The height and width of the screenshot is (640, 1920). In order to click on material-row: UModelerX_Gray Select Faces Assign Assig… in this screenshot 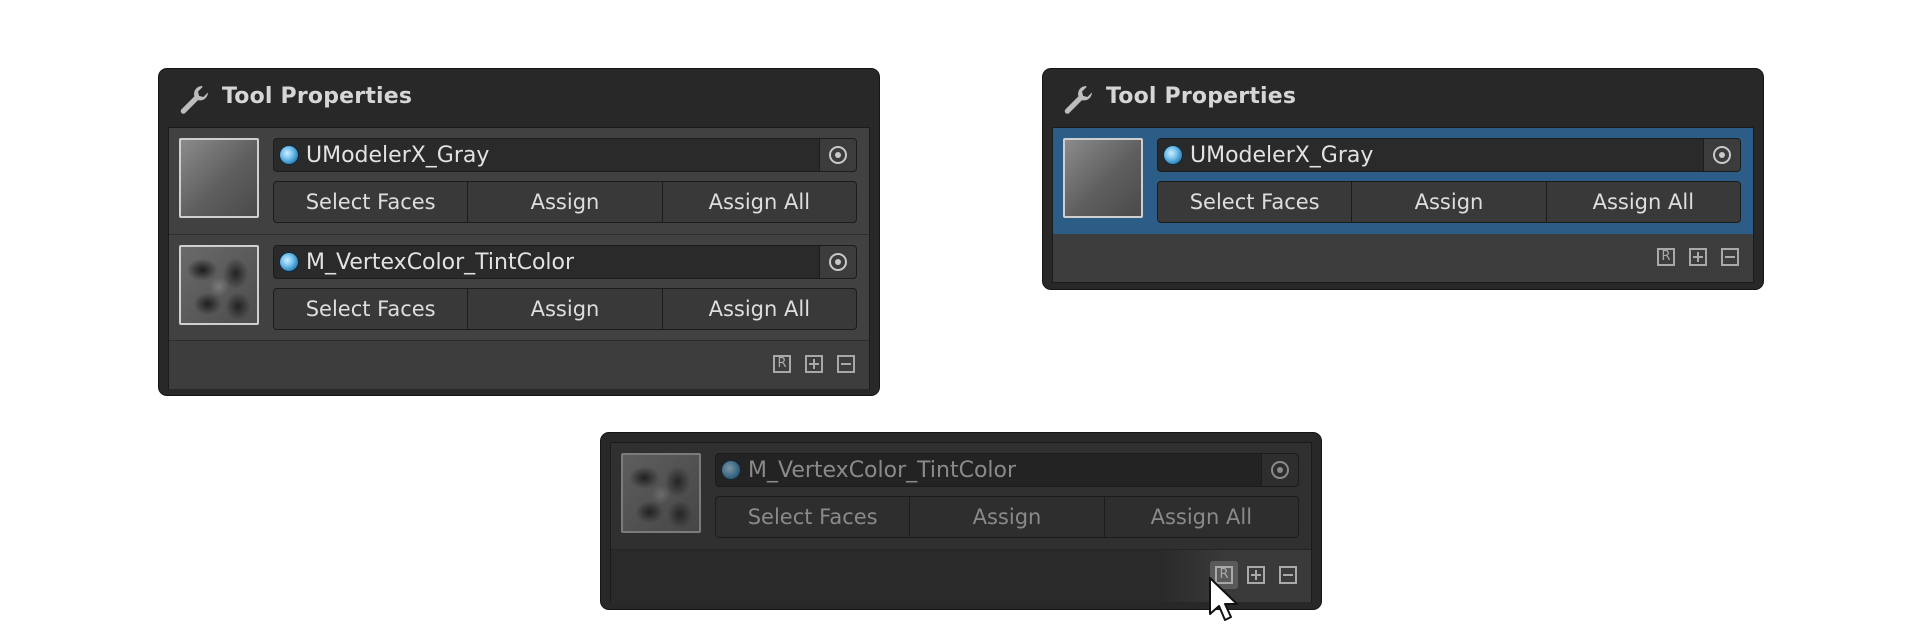, I will do `click(519, 181)`.